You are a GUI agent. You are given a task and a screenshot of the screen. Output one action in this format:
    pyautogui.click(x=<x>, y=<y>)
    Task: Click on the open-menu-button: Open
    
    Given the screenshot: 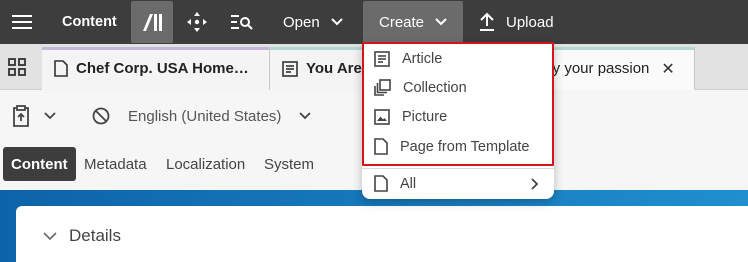 What is the action you would take?
    pyautogui.click(x=313, y=22)
    